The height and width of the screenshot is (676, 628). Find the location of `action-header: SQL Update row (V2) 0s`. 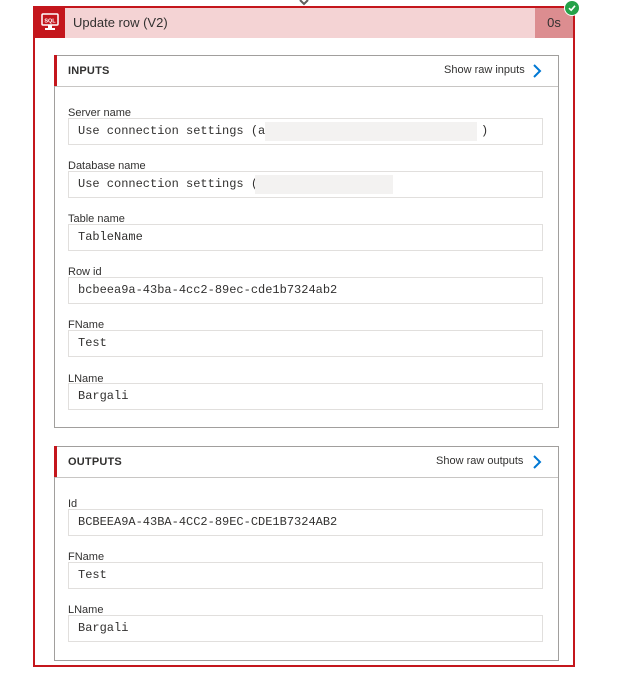

action-header: SQL Update row (V2) 0s is located at coordinates (304, 23).